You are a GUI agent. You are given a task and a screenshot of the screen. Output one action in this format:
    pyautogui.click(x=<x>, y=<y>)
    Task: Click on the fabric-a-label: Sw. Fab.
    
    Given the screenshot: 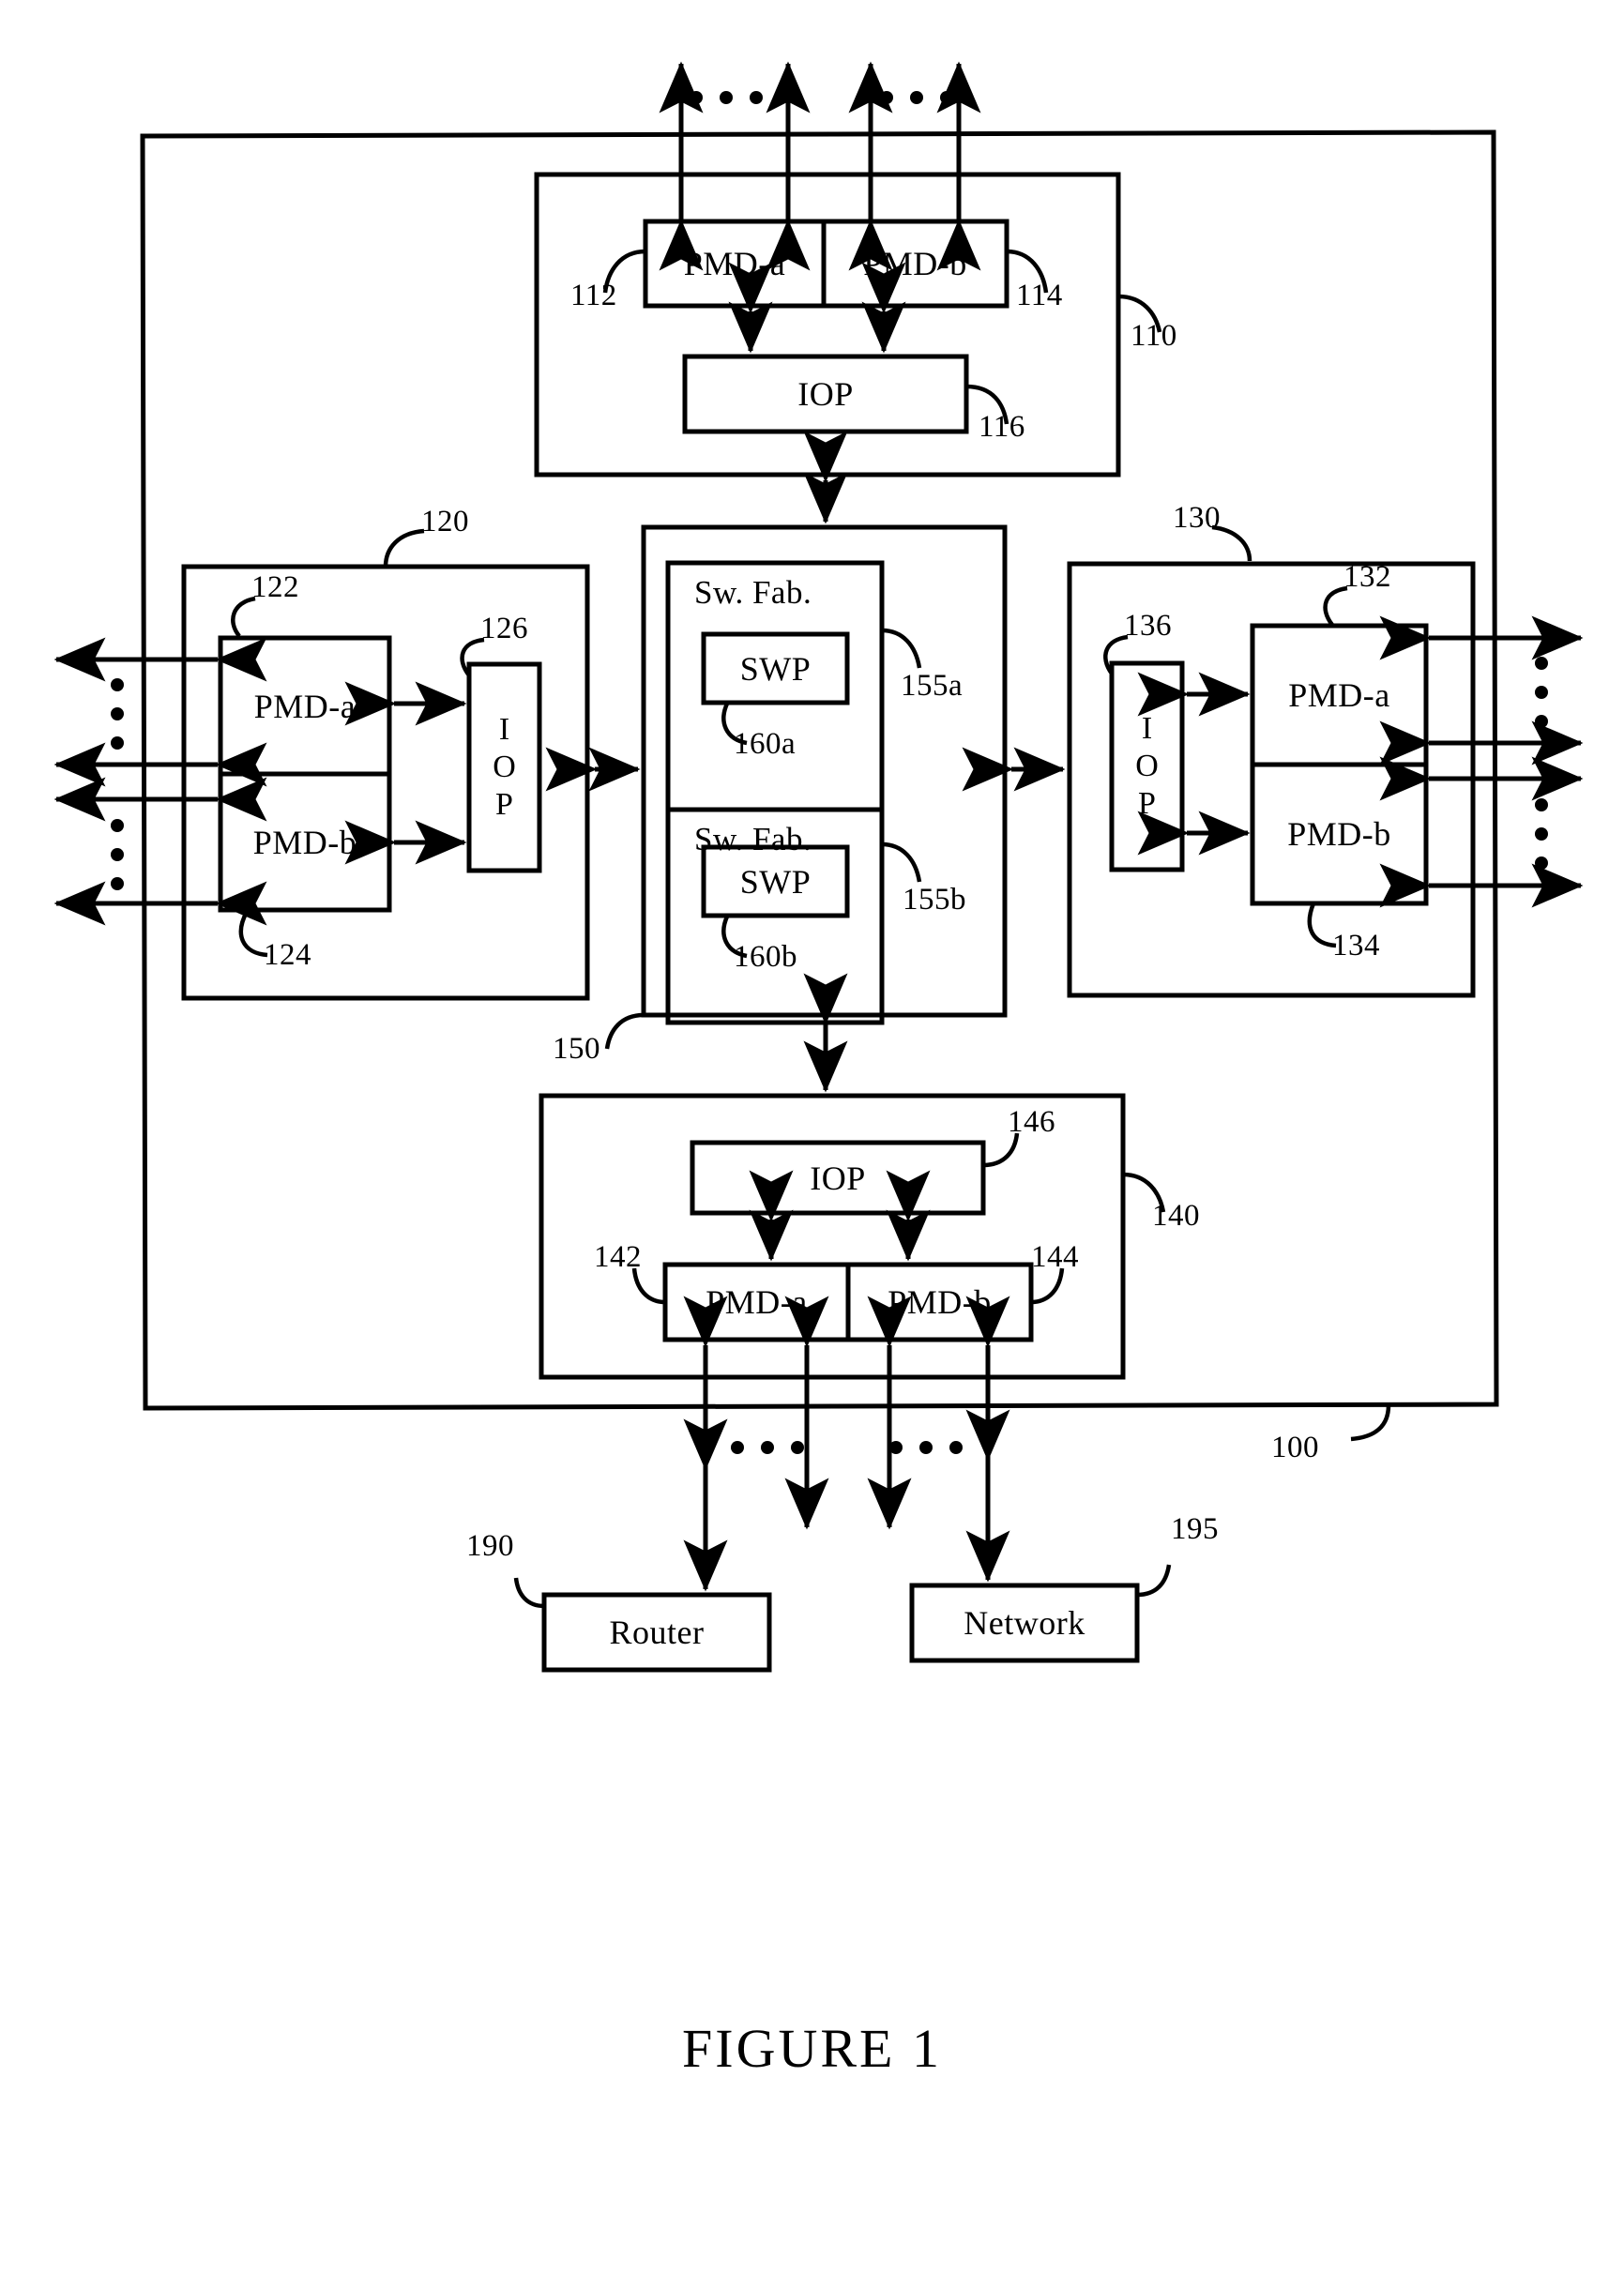 What is the action you would take?
    pyautogui.click(x=753, y=592)
    